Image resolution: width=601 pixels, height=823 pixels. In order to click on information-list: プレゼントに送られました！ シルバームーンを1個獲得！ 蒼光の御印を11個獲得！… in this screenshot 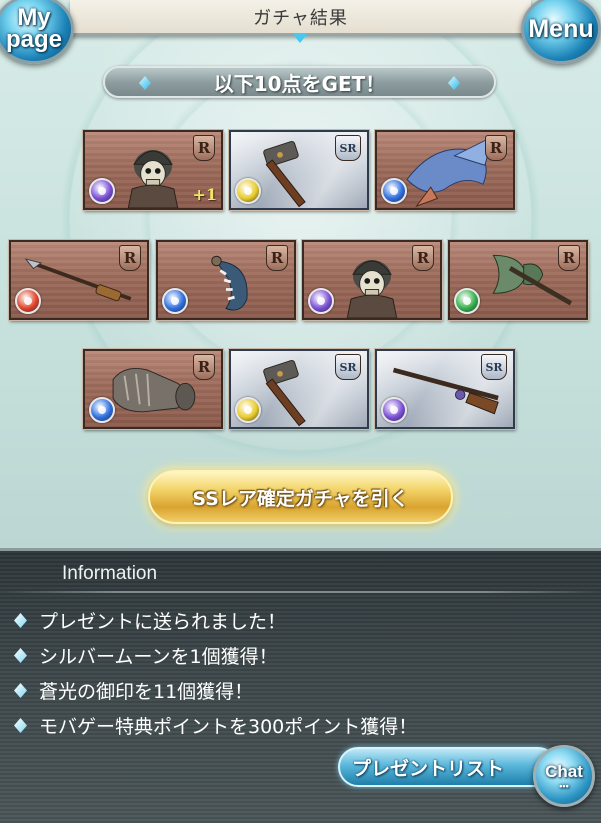, I will do `click(215, 673)`.